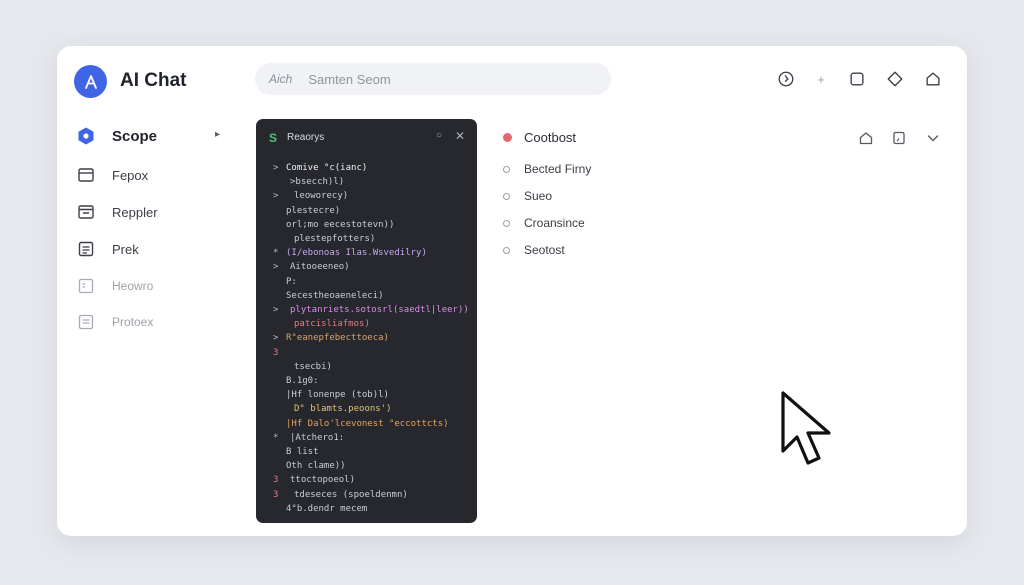  What do you see at coordinates (821, 79) in the screenshot?
I see `add-icon: +` at bounding box center [821, 79].